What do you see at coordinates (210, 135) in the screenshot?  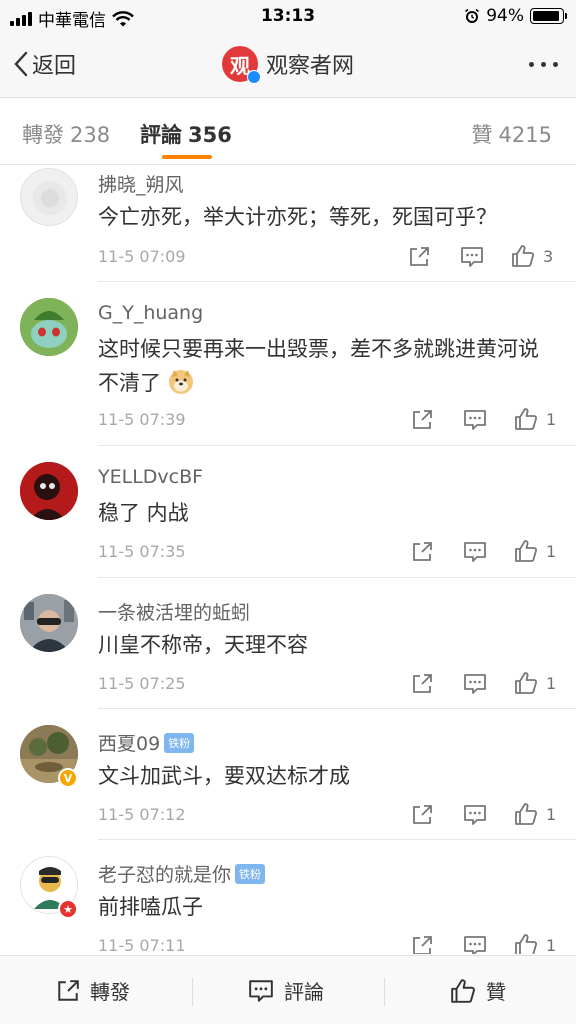 I see `tab-comment-count: 356` at bounding box center [210, 135].